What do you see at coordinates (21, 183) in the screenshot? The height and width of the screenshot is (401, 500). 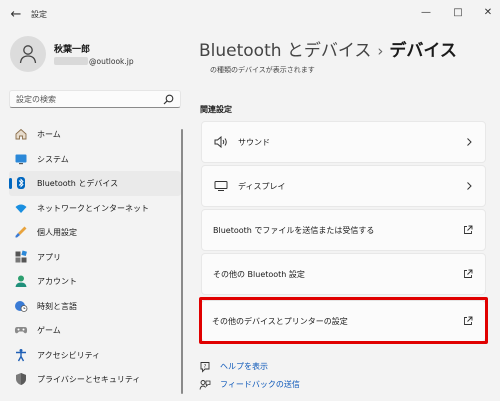 I see `bluetooth-icon` at bounding box center [21, 183].